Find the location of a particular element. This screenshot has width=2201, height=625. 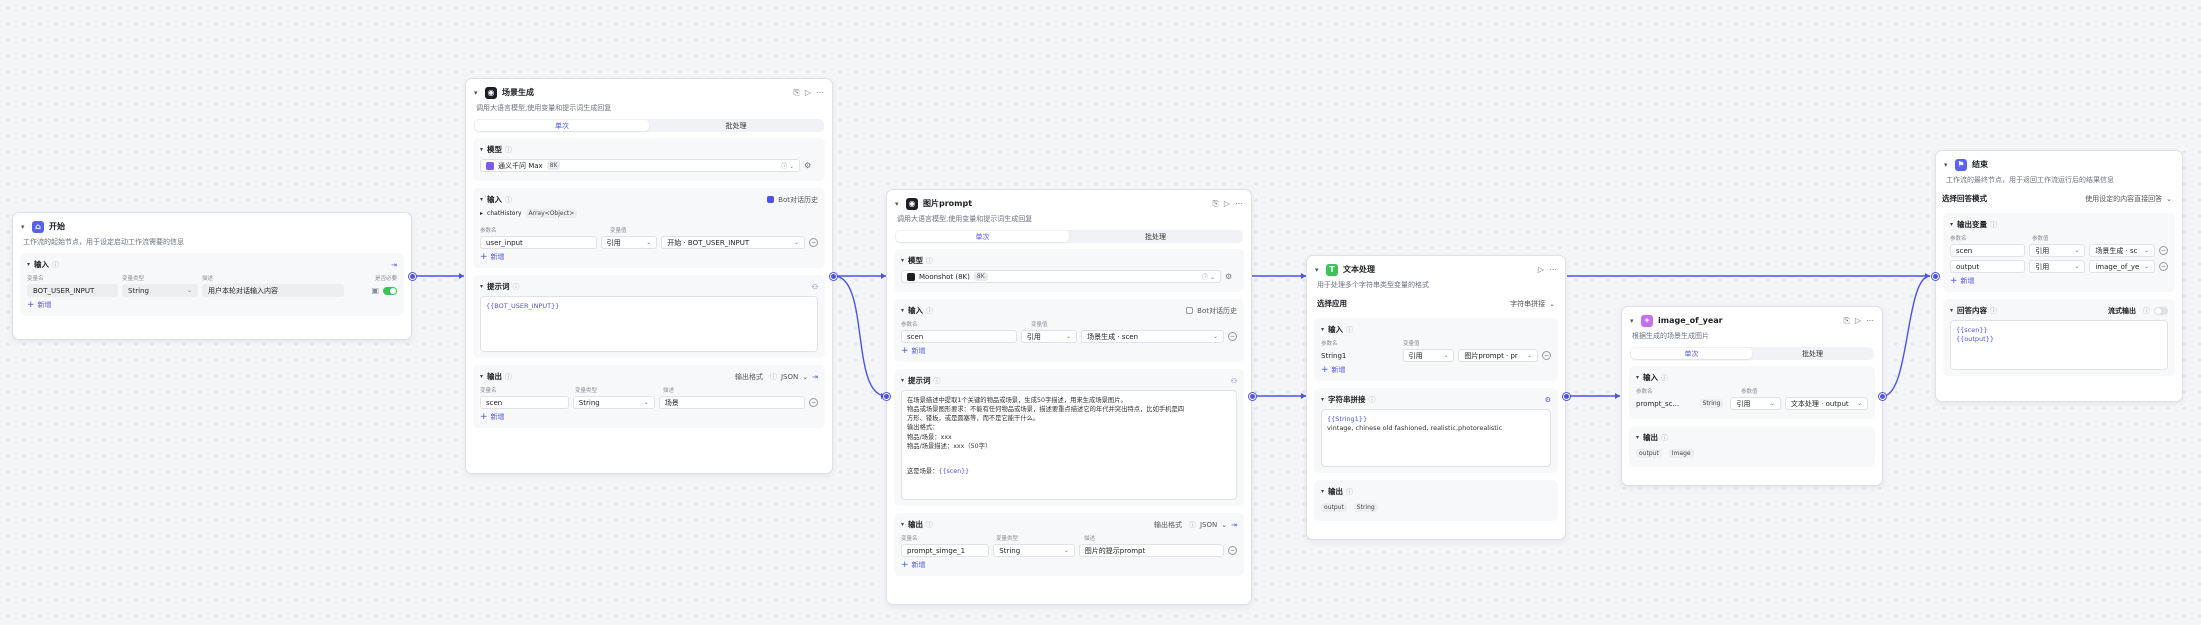

chevron-right-icon: ▸ is located at coordinates (481, 213).